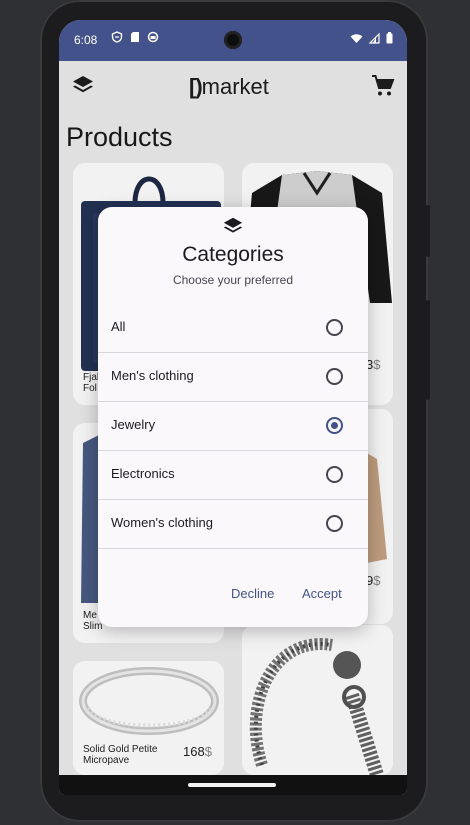 The height and width of the screenshot is (825, 470). Describe the element at coordinates (233, 328) in the screenshot. I see `option-all: All` at that location.